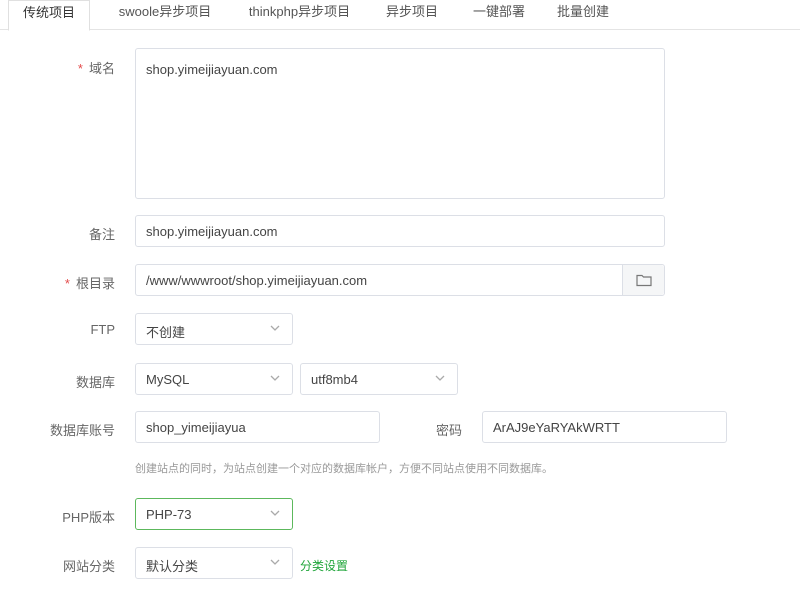 This screenshot has height=600, width=800. Describe the element at coordinates (168, 379) in the screenshot. I see `database-type-value: MySQL` at that location.